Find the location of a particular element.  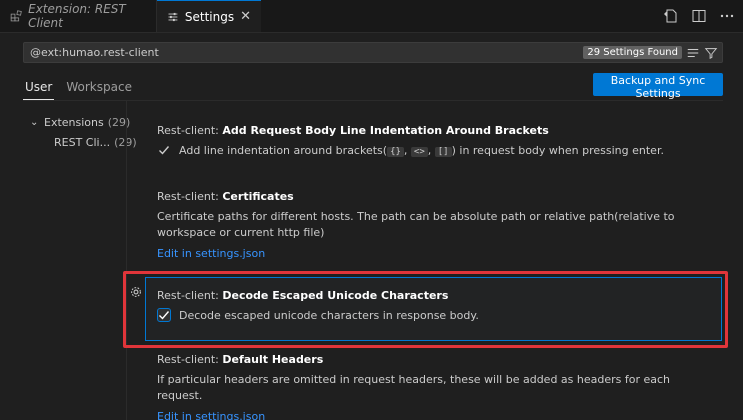

annotation-highlight-box is located at coordinates (425, 309).